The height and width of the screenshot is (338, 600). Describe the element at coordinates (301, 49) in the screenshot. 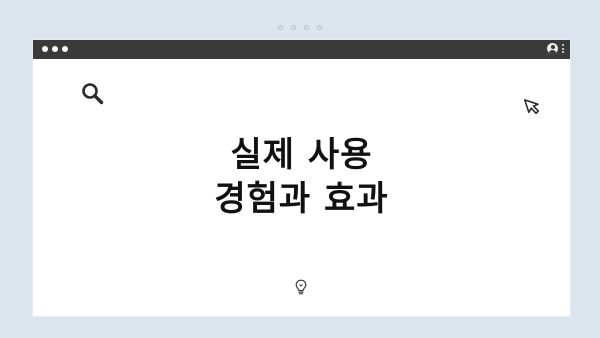

I see `window-titlebar` at that location.